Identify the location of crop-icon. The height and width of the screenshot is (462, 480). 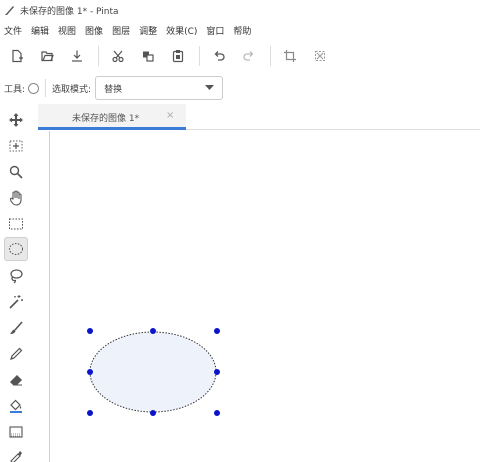
(290, 56).